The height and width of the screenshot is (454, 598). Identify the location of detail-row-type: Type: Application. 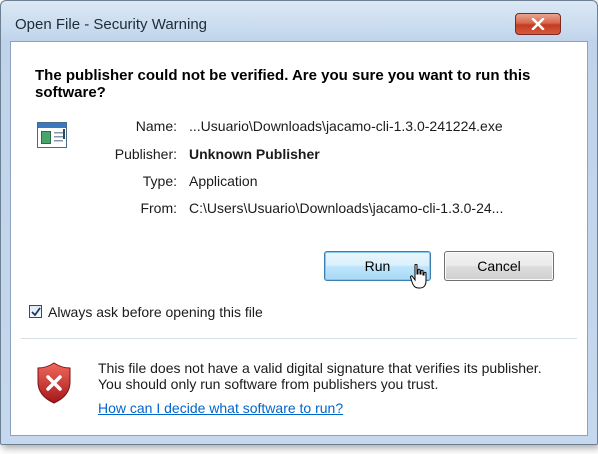
(300, 183).